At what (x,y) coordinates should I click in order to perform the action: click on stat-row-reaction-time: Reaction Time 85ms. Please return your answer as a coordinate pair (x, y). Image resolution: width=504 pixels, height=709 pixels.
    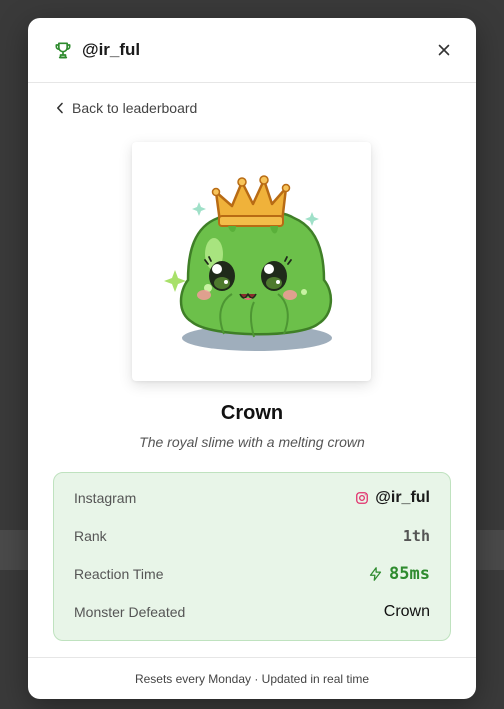
    Looking at the image, I should click on (252, 574).